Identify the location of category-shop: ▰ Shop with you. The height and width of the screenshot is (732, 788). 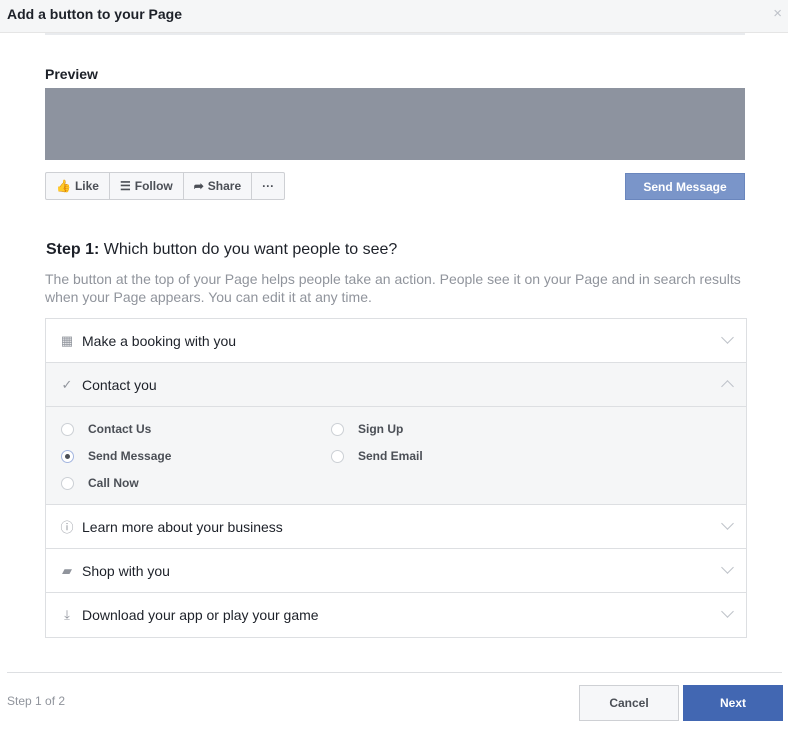
(396, 571).